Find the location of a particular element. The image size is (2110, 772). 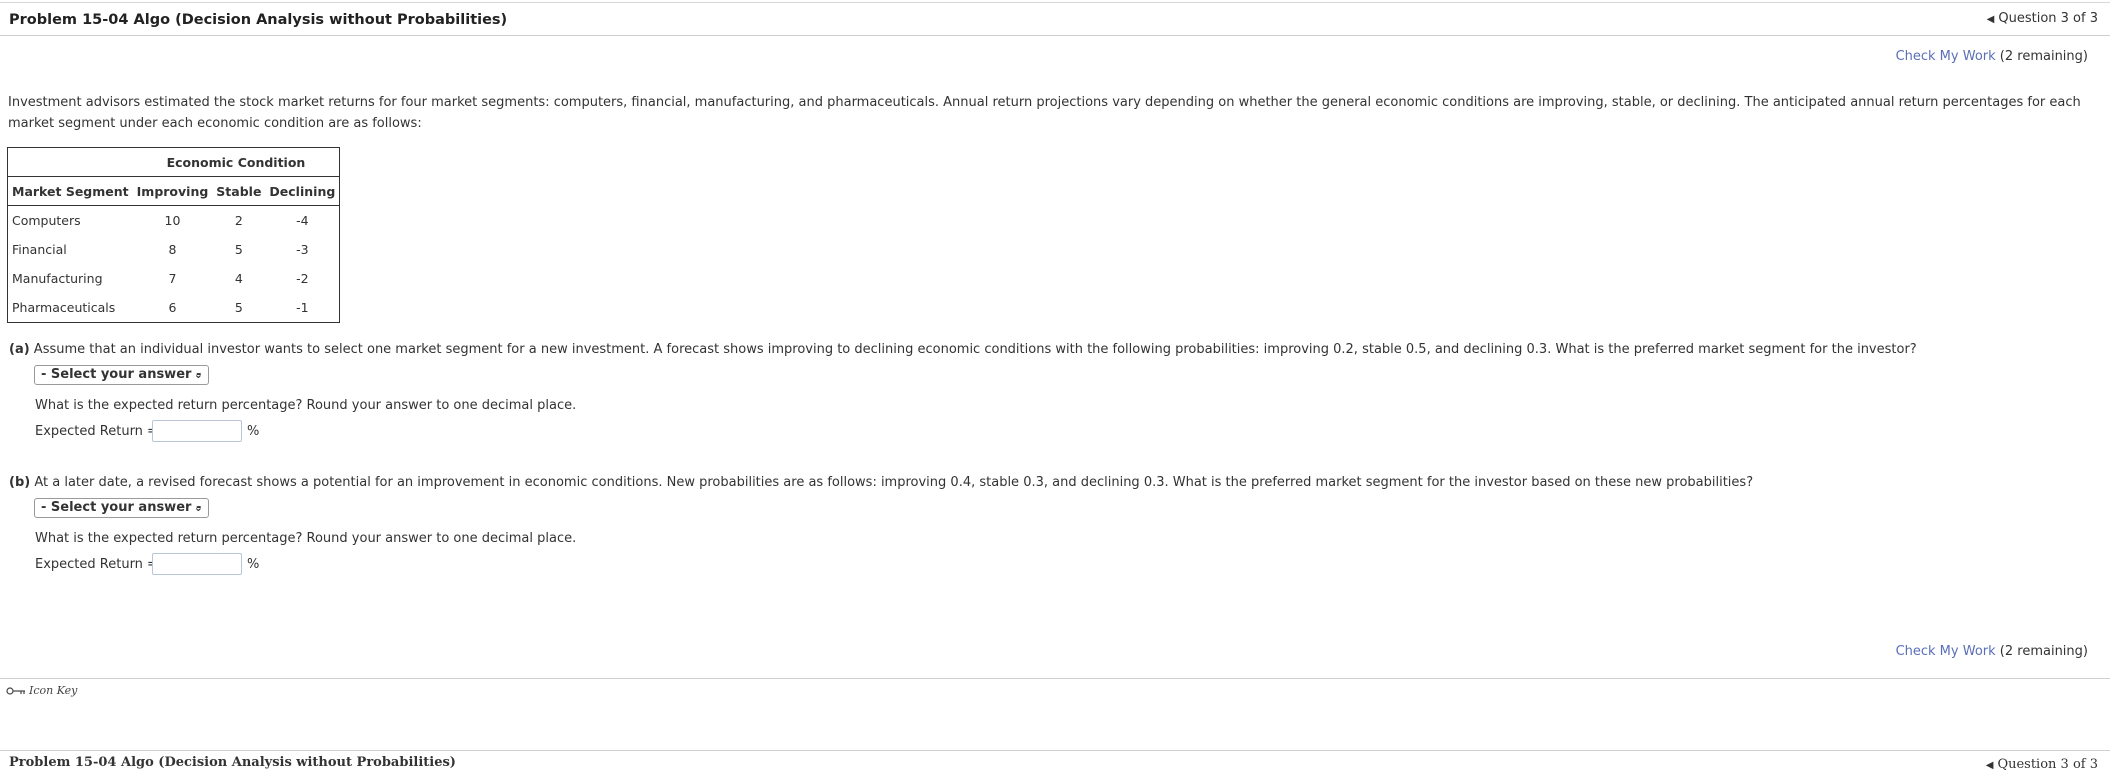

part-a-er-label: Expected Return = is located at coordinates (96, 431).